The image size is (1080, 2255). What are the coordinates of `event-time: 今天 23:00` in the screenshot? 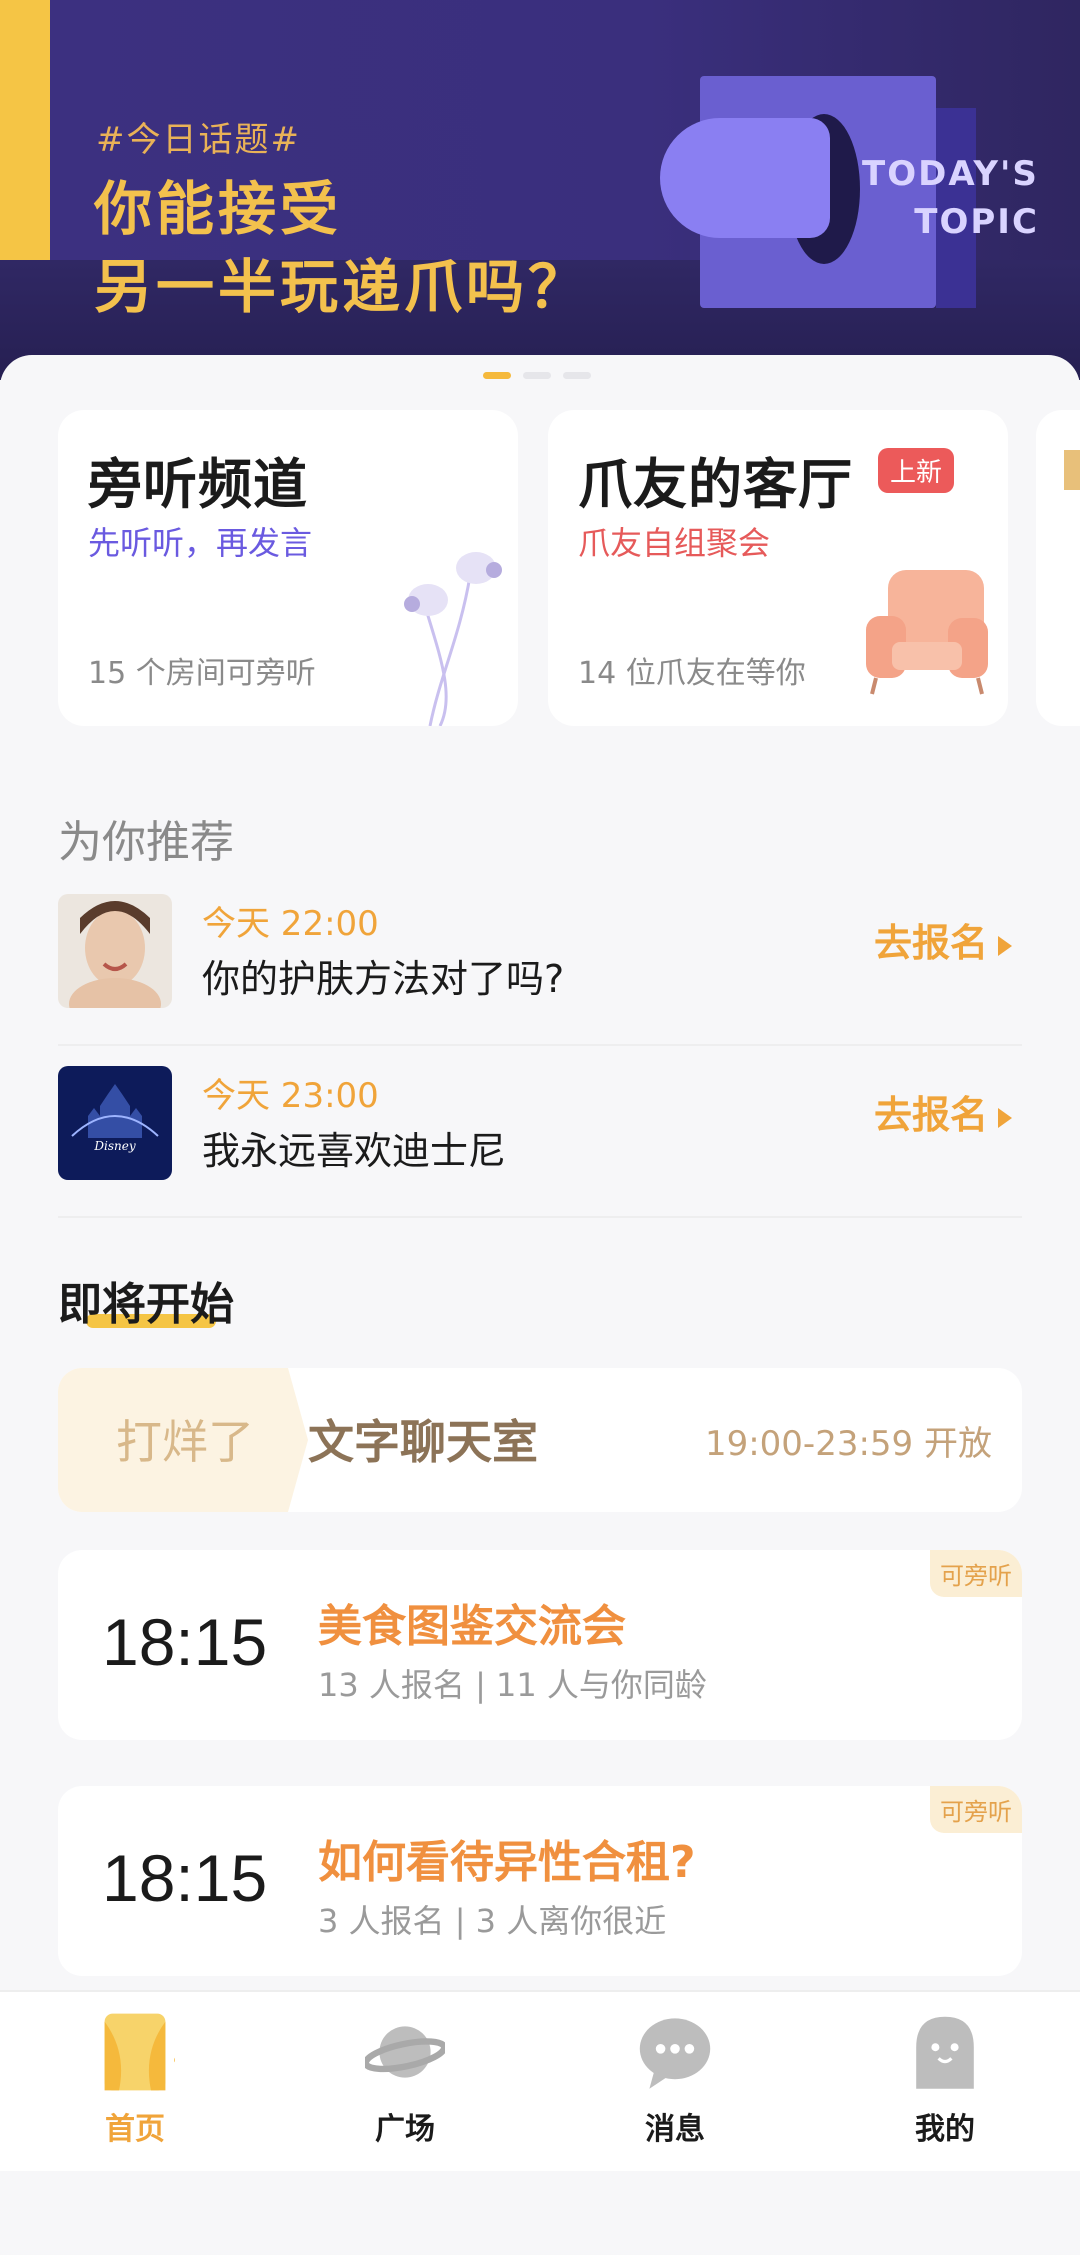 It's located at (290, 1096).